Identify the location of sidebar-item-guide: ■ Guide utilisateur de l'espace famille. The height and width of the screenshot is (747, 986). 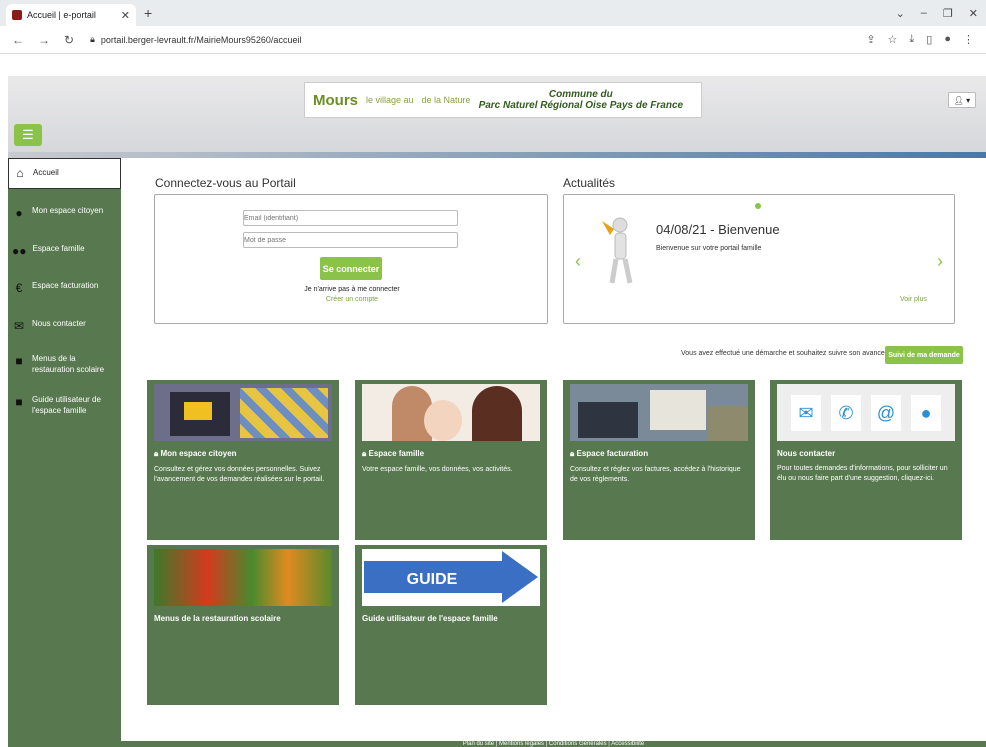
(64, 405).